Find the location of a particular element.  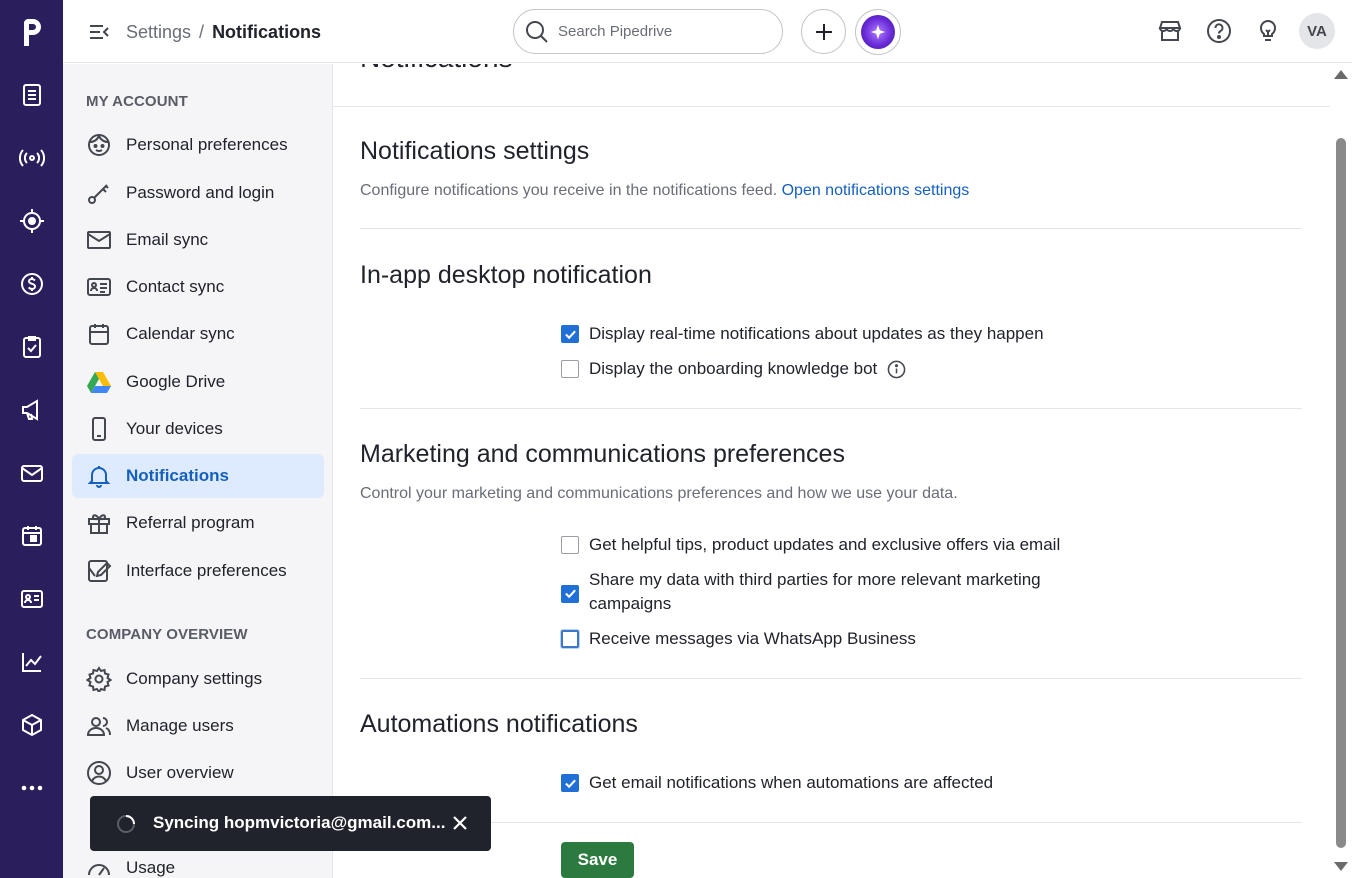

checkbox-label: Receive messages via WhatsApp Business is located at coordinates (752, 638).